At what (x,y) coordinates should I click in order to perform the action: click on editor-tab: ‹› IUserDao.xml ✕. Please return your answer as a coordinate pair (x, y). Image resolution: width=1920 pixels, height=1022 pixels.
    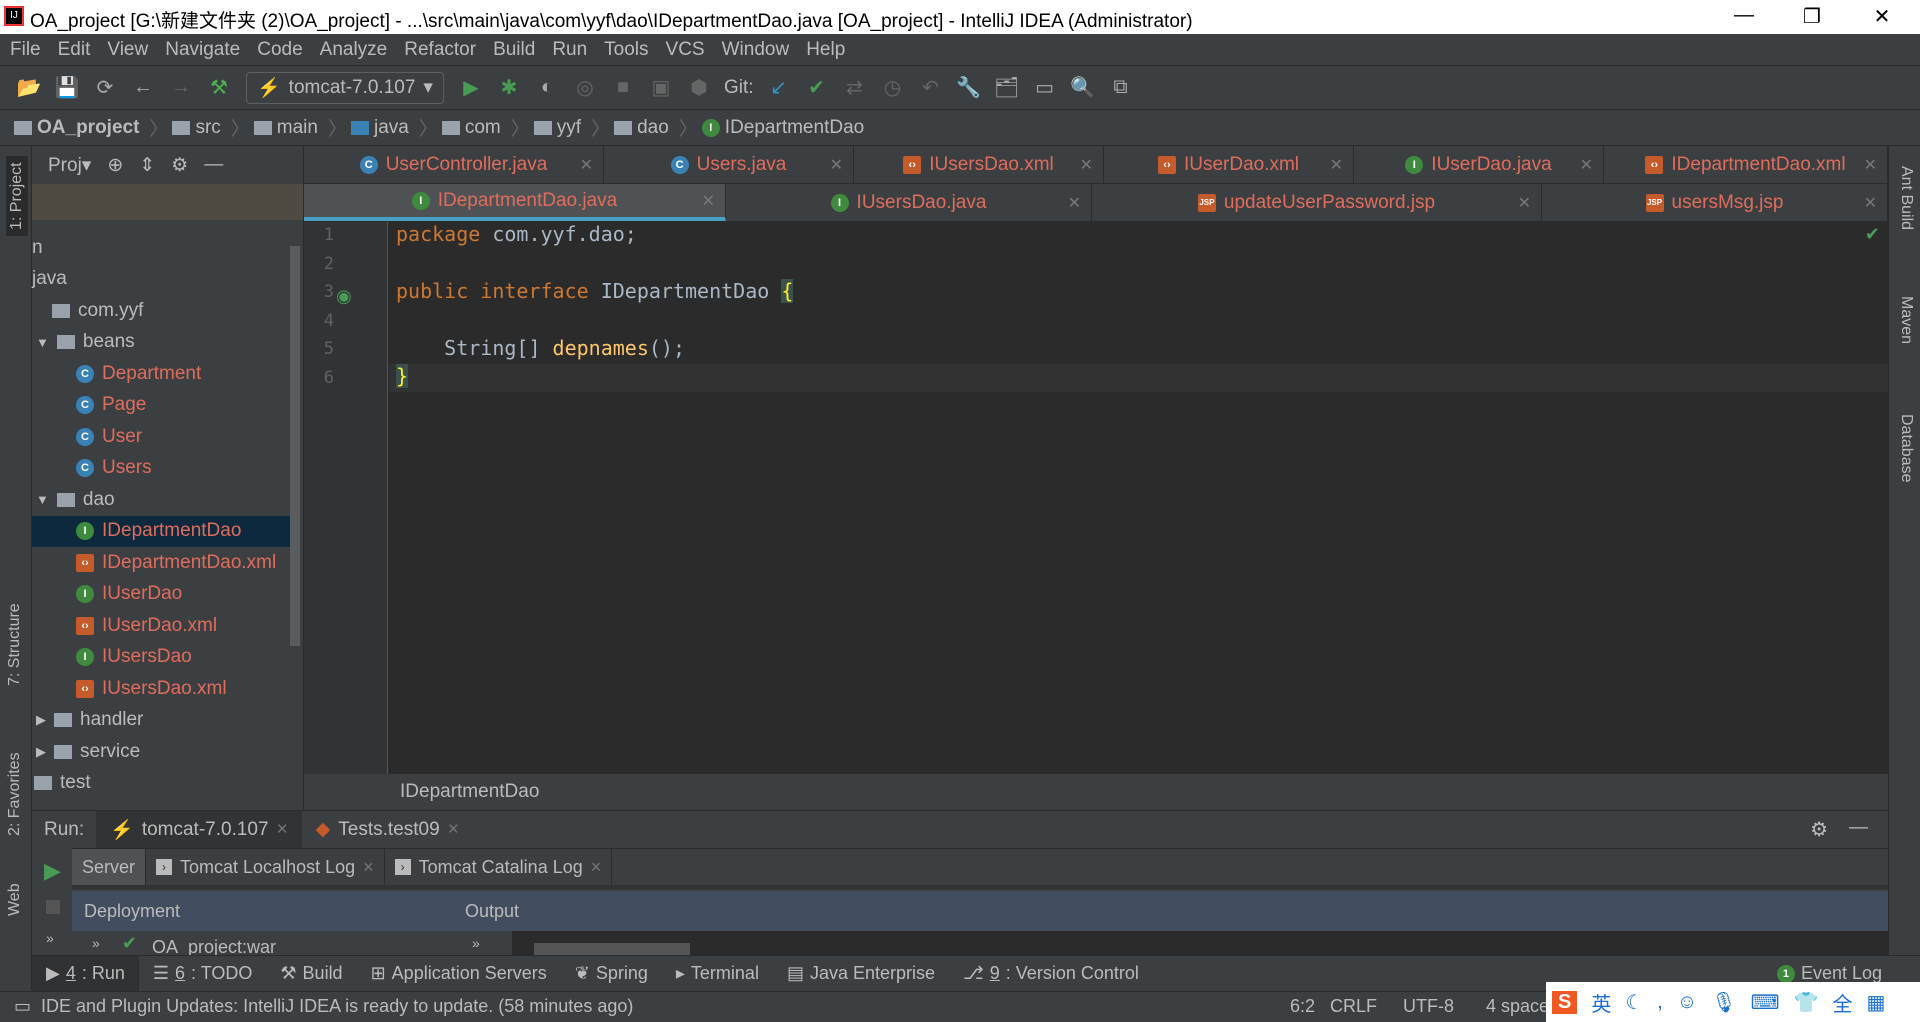
    Looking at the image, I should click on (1229, 164).